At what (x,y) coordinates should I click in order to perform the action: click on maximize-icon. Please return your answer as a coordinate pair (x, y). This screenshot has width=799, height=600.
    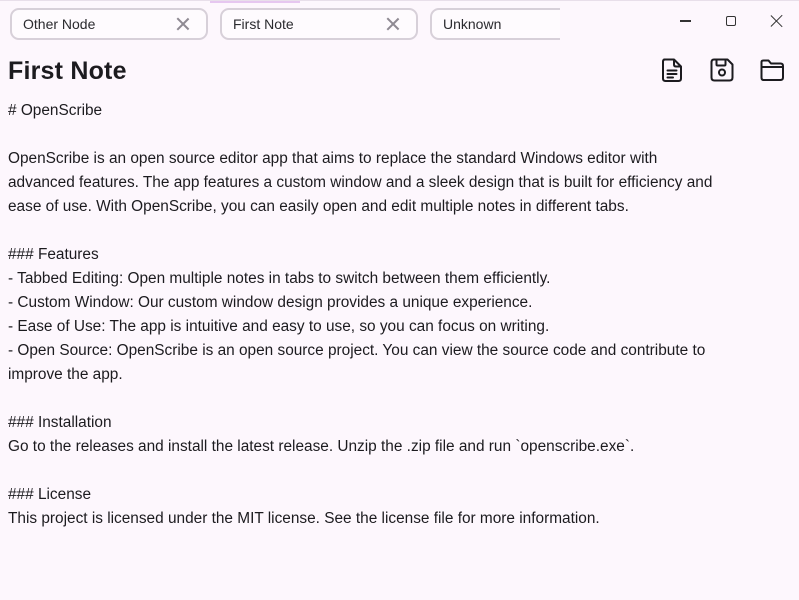
    Looking at the image, I should click on (731, 21).